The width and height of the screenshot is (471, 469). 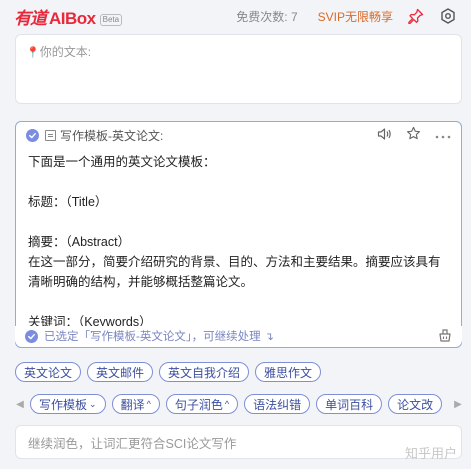 I want to click on star-icon, so click(x=413, y=135).